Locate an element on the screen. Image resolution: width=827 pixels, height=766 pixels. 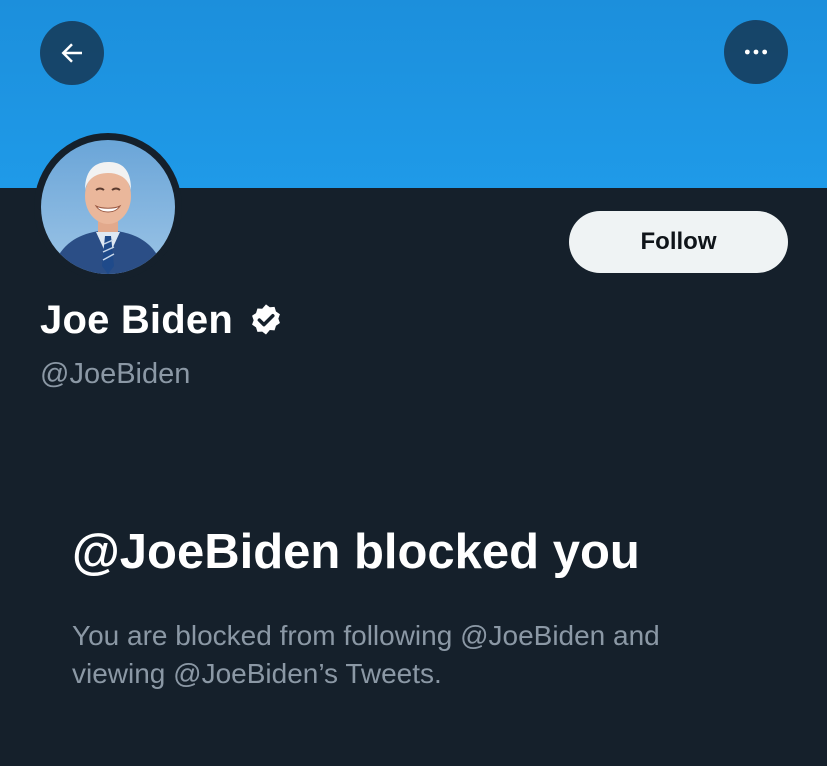
avatar-photo is located at coordinates (108, 207).